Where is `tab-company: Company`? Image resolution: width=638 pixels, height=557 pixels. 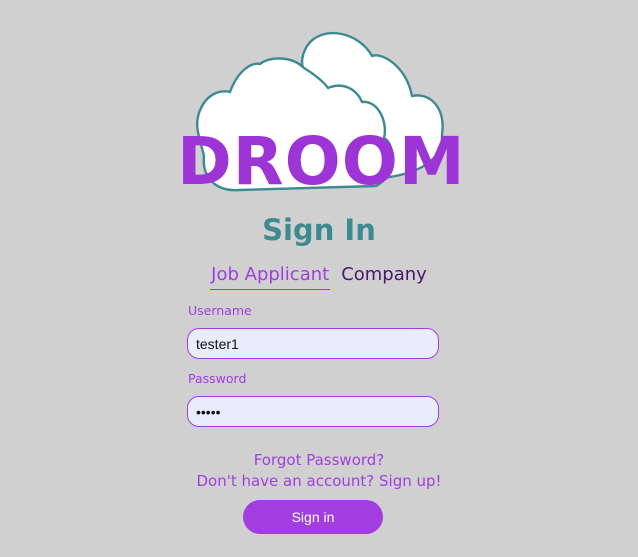
tab-company: Company is located at coordinates (384, 276).